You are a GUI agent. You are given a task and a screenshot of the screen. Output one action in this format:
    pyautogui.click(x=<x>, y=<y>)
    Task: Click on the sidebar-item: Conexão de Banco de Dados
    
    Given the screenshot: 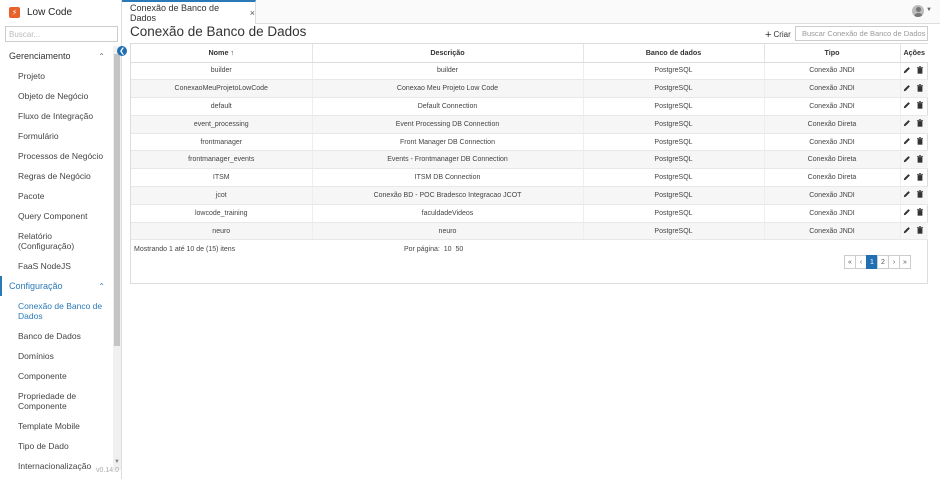 What is the action you would take?
    pyautogui.click(x=56, y=311)
    